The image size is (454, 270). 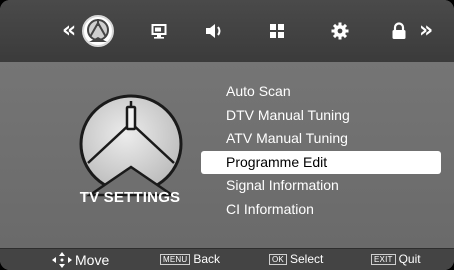 I want to click on menu-item-atv-manual-tuning: ATV Manual Tuning, so click(x=321, y=139).